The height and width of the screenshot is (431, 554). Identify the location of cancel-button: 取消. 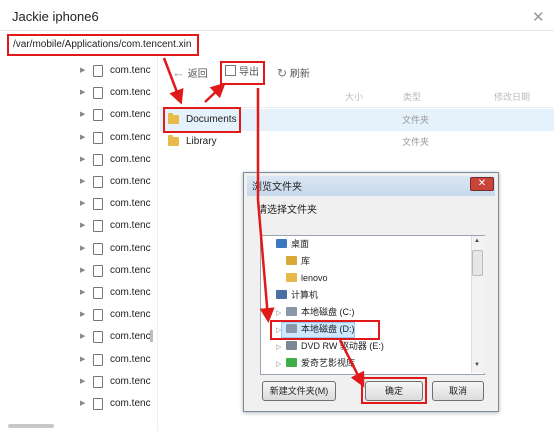
(458, 391).